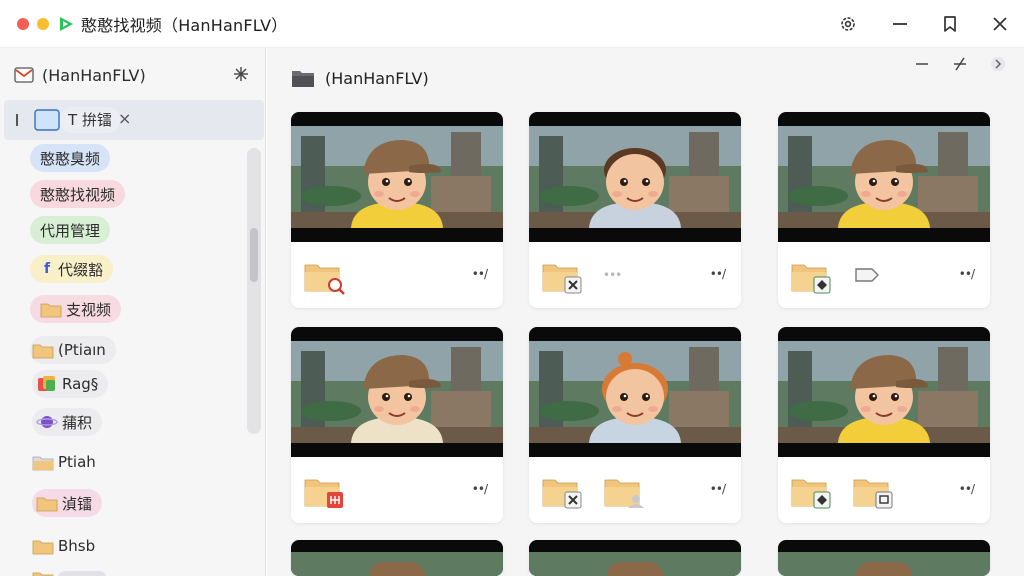 The width and height of the screenshot is (1024, 576). What do you see at coordinates (874, 276) in the screenshot?
I see `tag-icon` at bounding box center [874, 276].